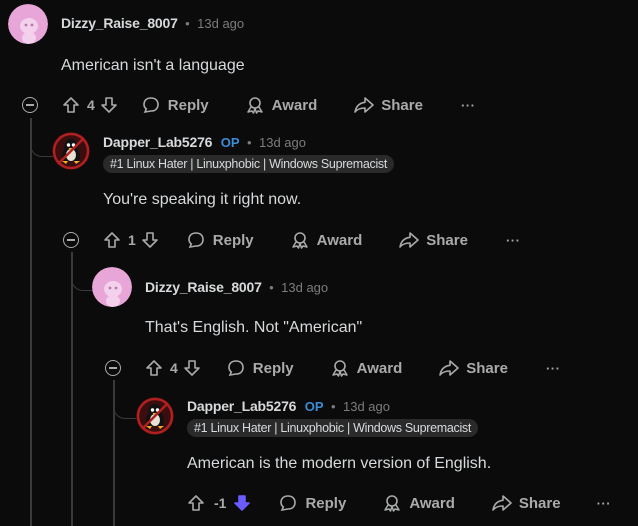 The image size is (638, 526). I want to click on vote-count: 1, so click(132, 240).